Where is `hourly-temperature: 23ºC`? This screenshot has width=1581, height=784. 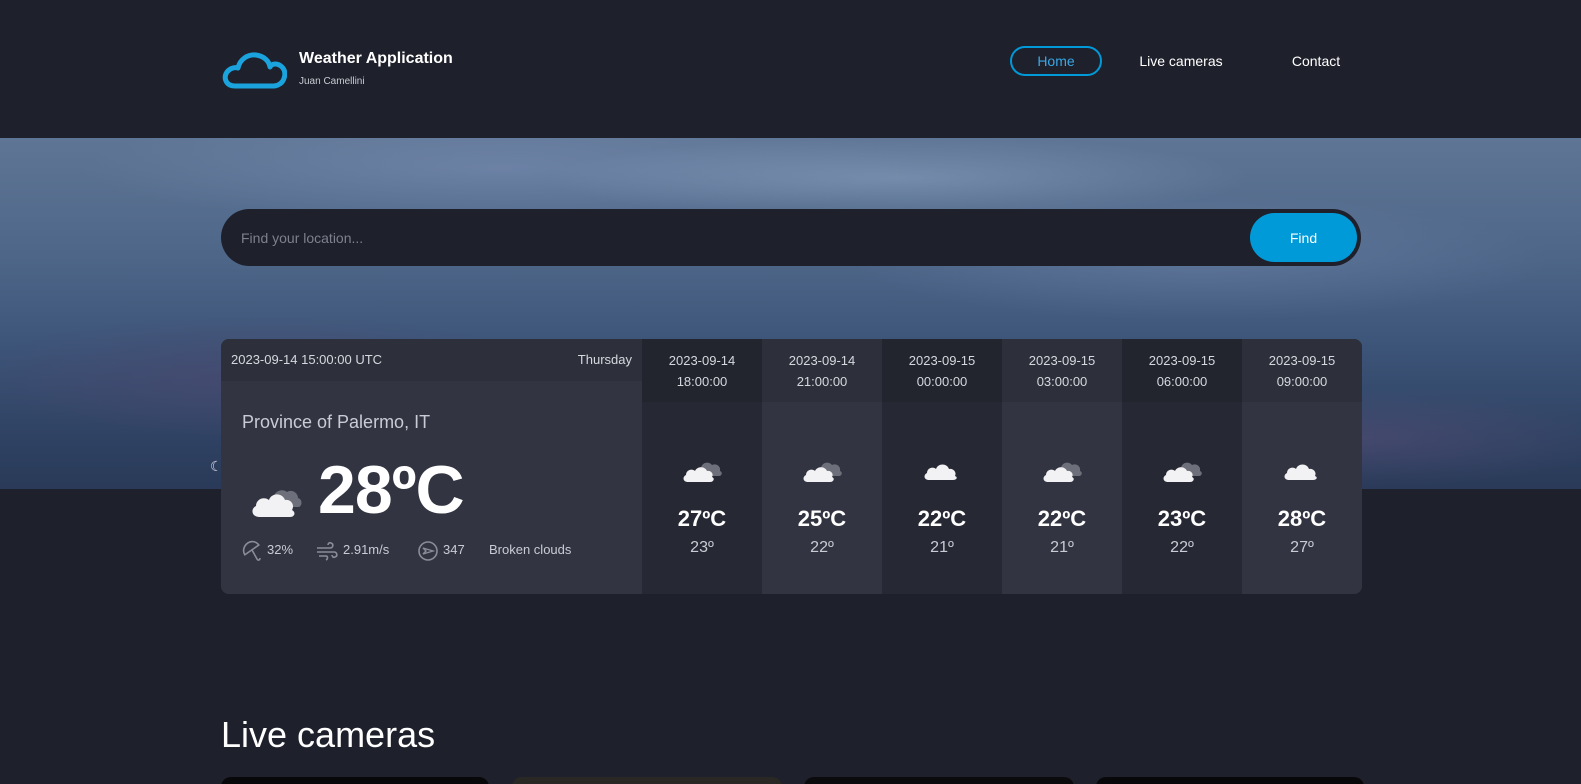 hourly-temperature: 23ºC is located at coordinates (1182, 518).